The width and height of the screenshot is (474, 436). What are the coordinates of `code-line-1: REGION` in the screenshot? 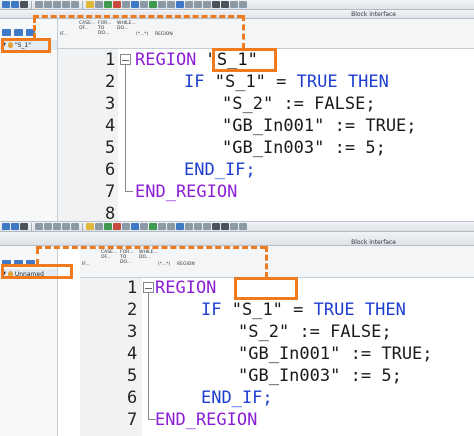 It's located at (185, 288).